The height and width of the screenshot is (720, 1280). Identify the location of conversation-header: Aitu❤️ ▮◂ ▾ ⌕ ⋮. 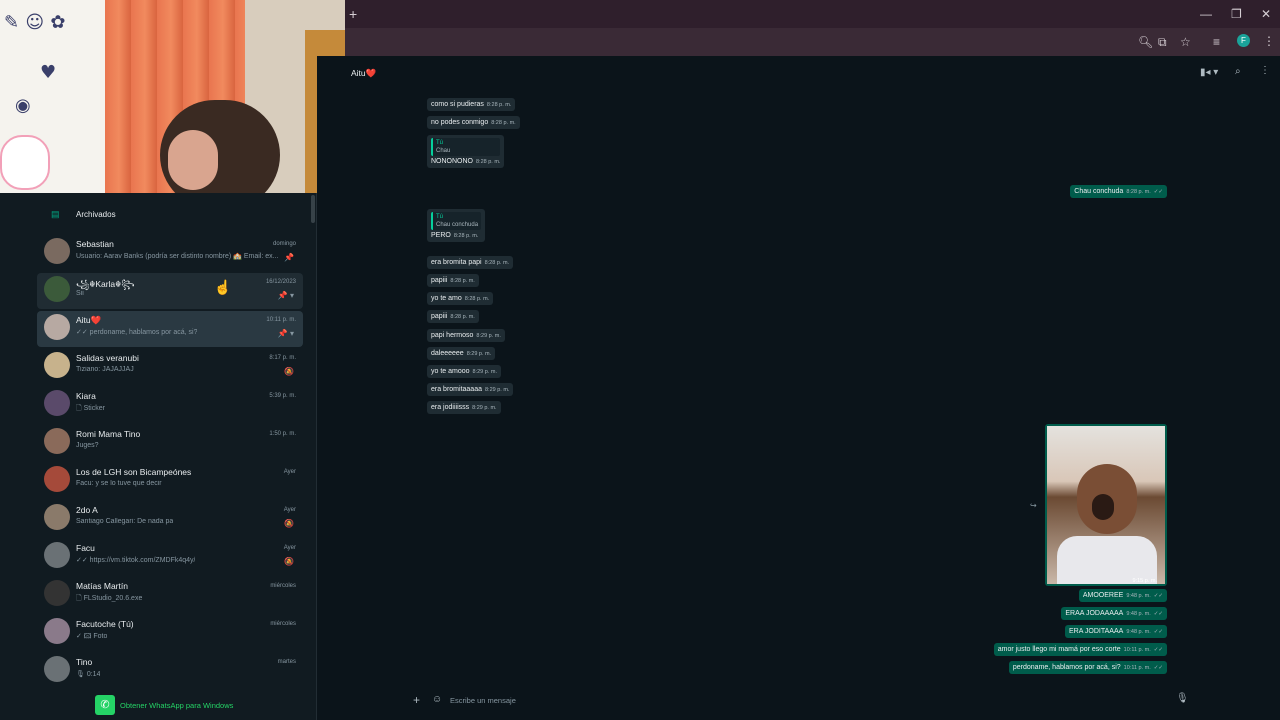
(812, 74).